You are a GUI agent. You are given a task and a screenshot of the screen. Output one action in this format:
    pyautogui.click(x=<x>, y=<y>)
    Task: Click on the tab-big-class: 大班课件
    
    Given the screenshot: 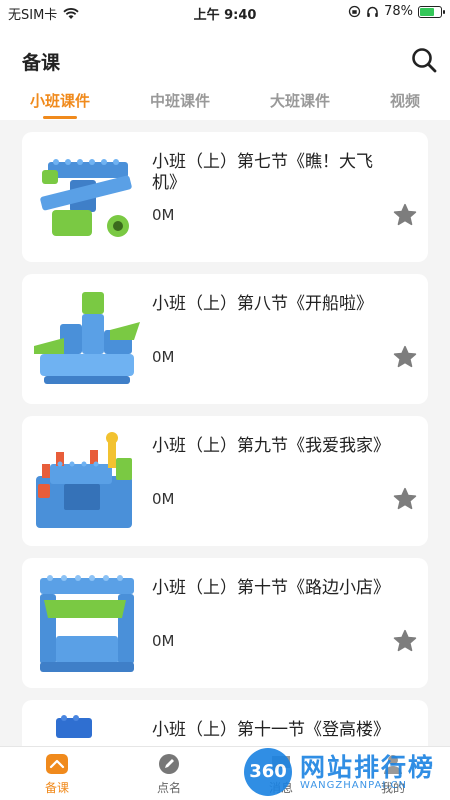 What is the action you would take?
    pyautogui.click(x=300, y=100)
    